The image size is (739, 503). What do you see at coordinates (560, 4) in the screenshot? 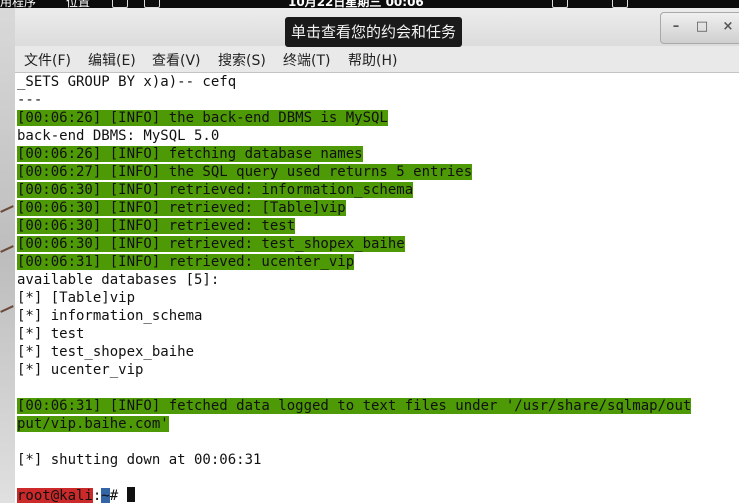
I see `network-icon` at bounding box center [560, 4].